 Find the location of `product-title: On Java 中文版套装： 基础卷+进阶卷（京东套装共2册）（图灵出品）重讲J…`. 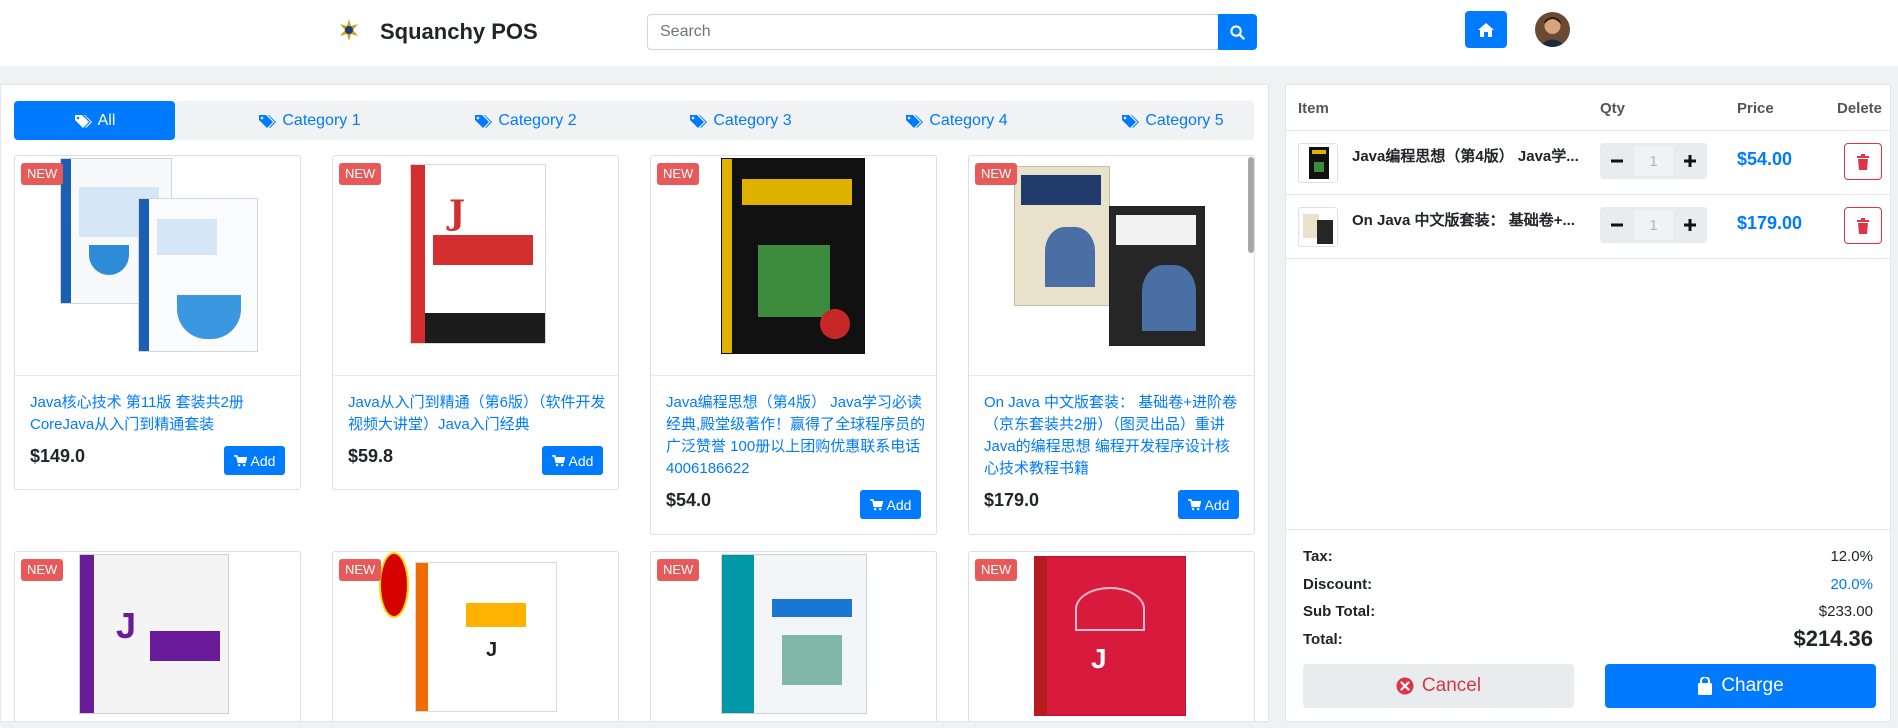

product-title: On Java 中文版套装： 基础卷+进阶卷（京东套装共2册）（图灵出品）重讲J… is located at coordinates (1114, 436).